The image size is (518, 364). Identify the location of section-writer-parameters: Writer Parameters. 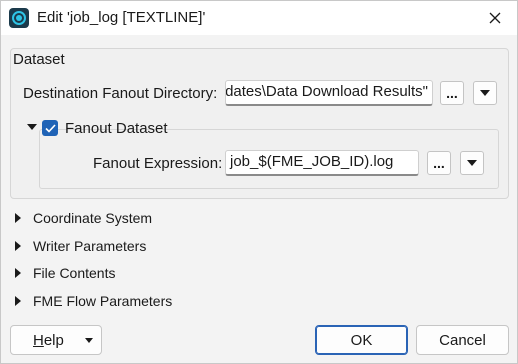
(80, 246).